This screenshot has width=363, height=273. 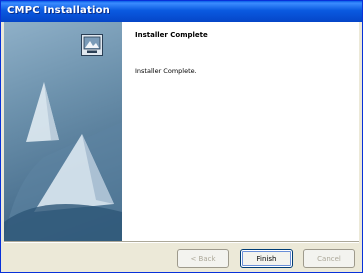 I want to click on button-separator, so click(x=181, y=242).